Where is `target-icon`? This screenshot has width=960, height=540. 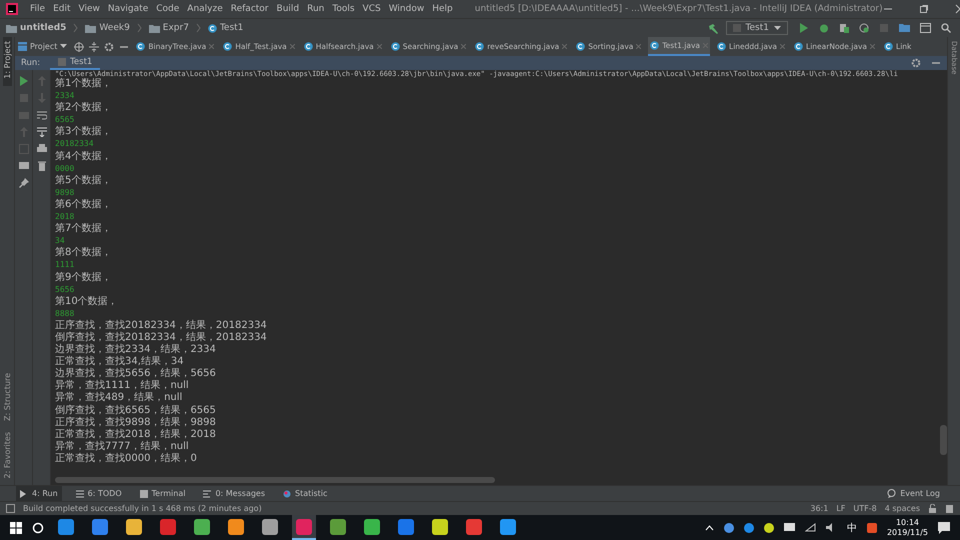
target-icon is located at coordinates (79, 47).